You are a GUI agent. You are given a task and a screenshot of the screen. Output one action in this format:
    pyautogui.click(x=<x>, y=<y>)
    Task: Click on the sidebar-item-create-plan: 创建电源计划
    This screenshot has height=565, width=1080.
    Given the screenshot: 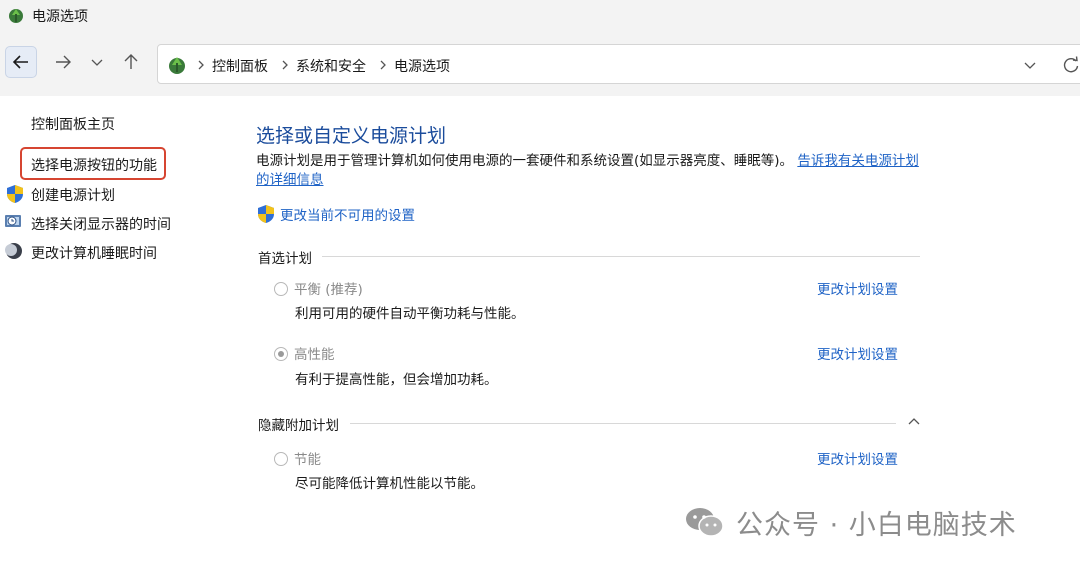 What is the action you would take?
    pyautogui.click(x=73, y=195)
    